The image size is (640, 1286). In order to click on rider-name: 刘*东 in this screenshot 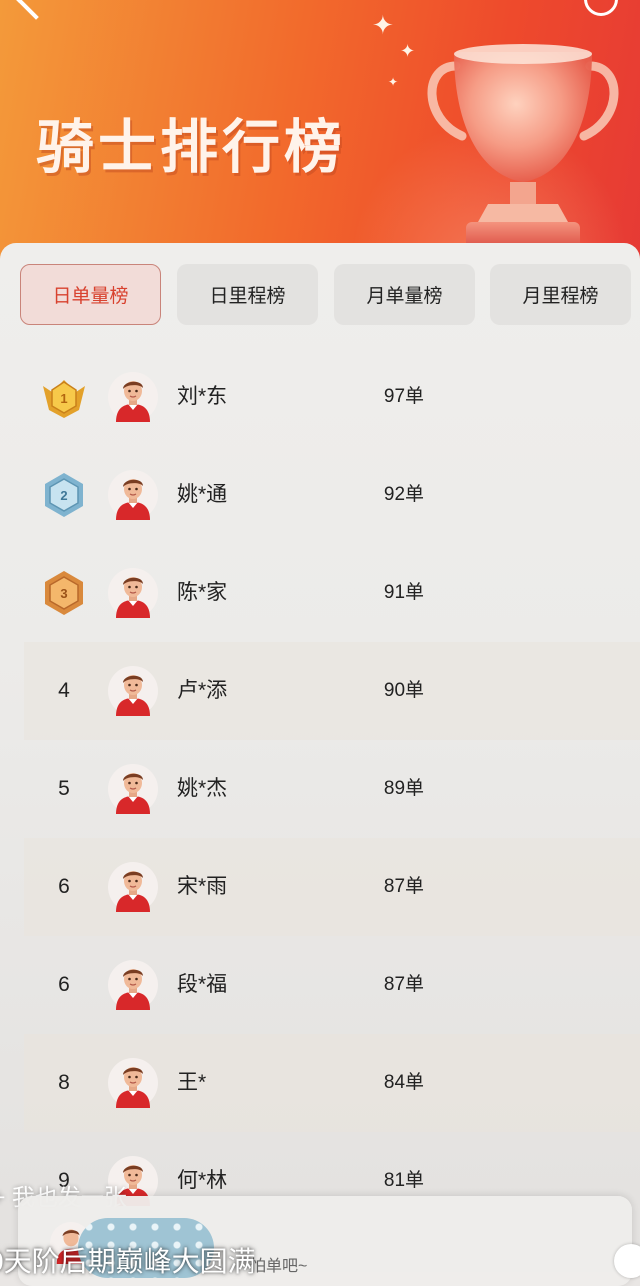, I will do `click(202, 396)`.